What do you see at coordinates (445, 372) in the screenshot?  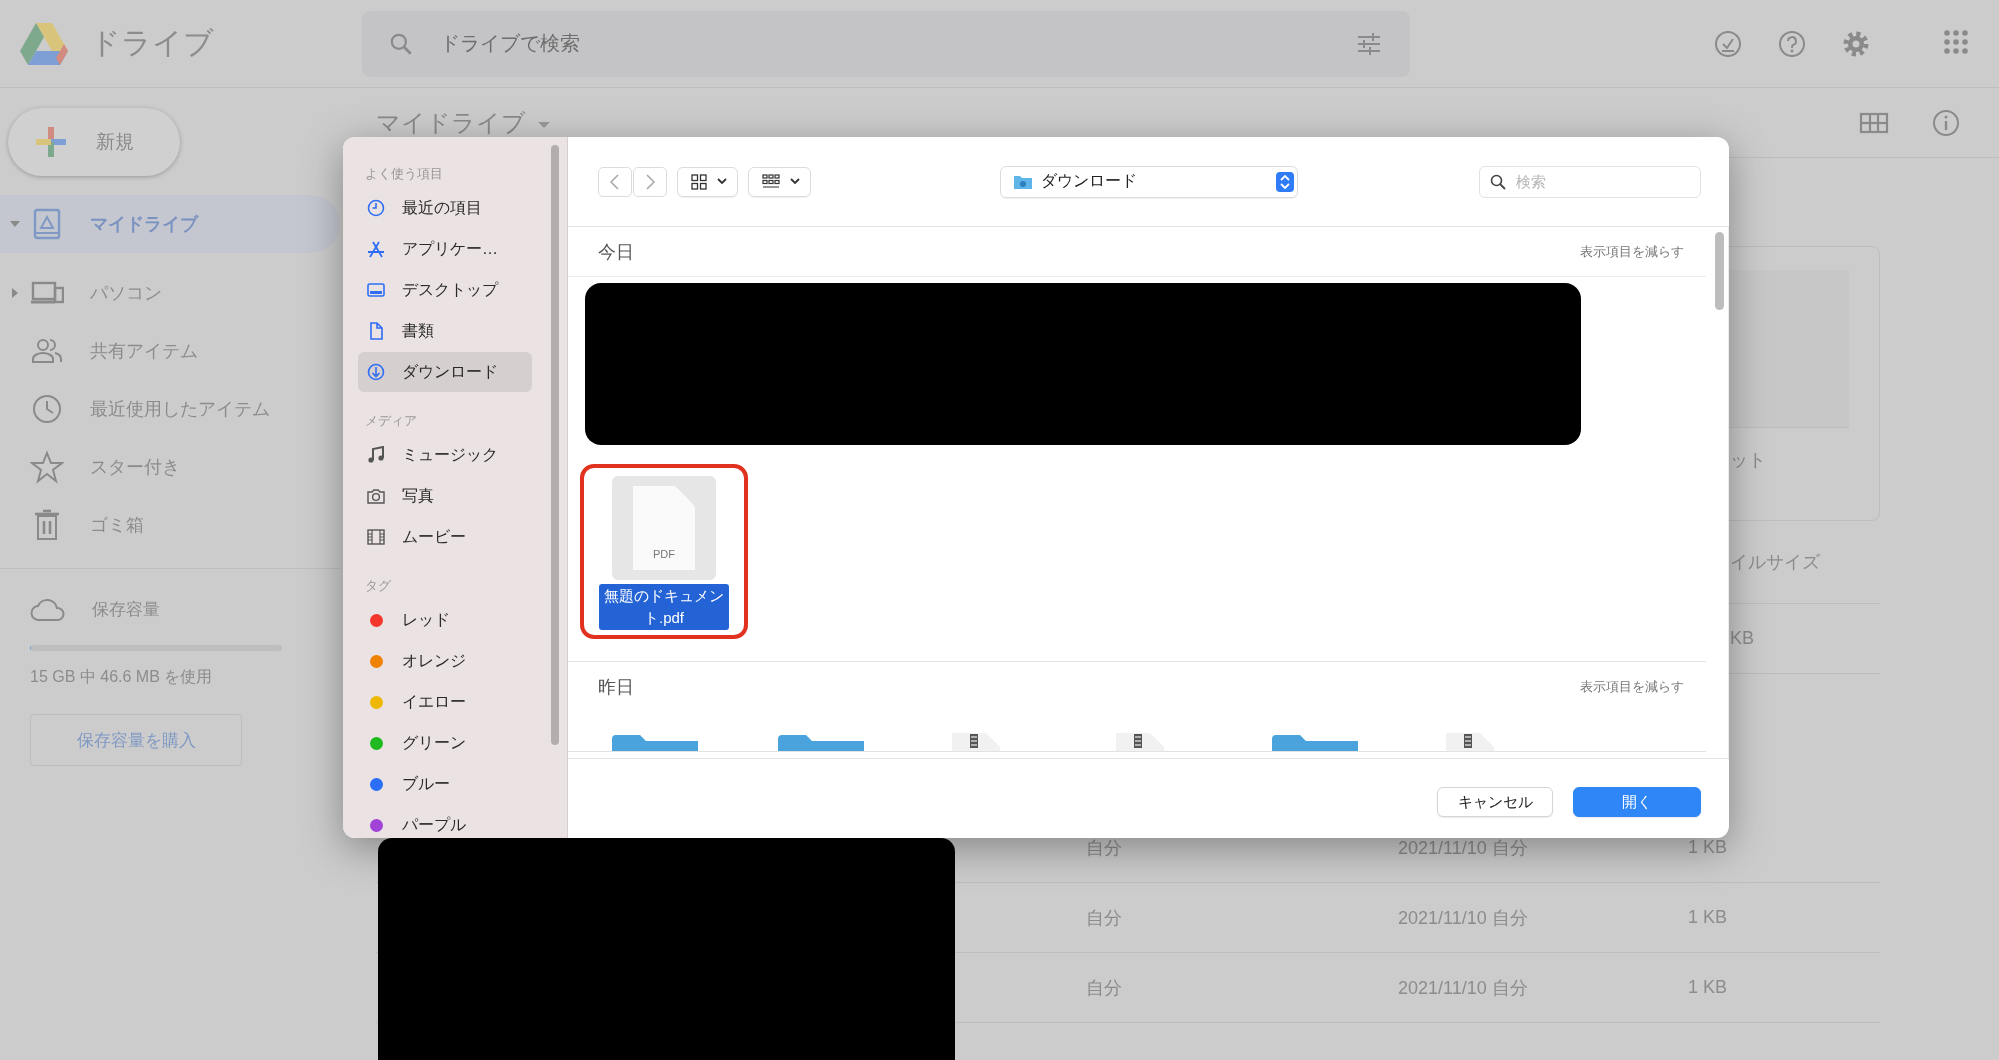 I see `sidebar-item: ダウンロード` at bounding box center [445, 372].